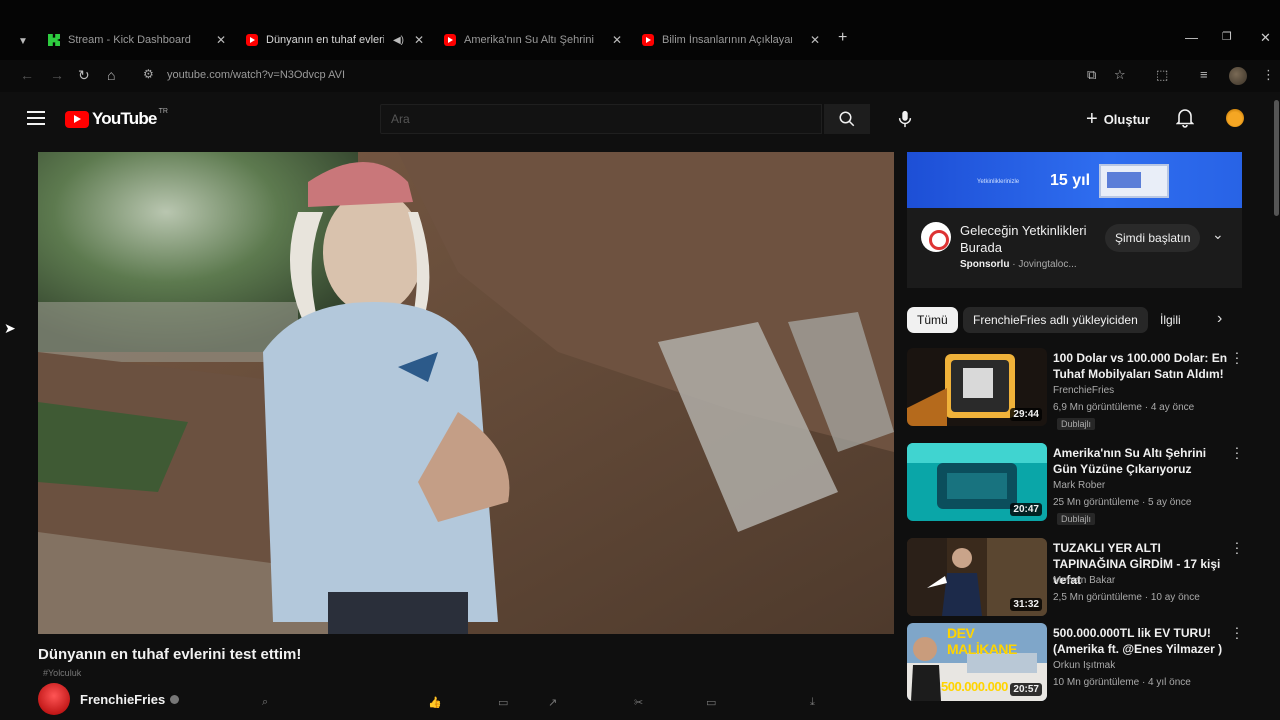  I want to click on thumbnail-caption: DEV MALİKANE, so click(982, 641).